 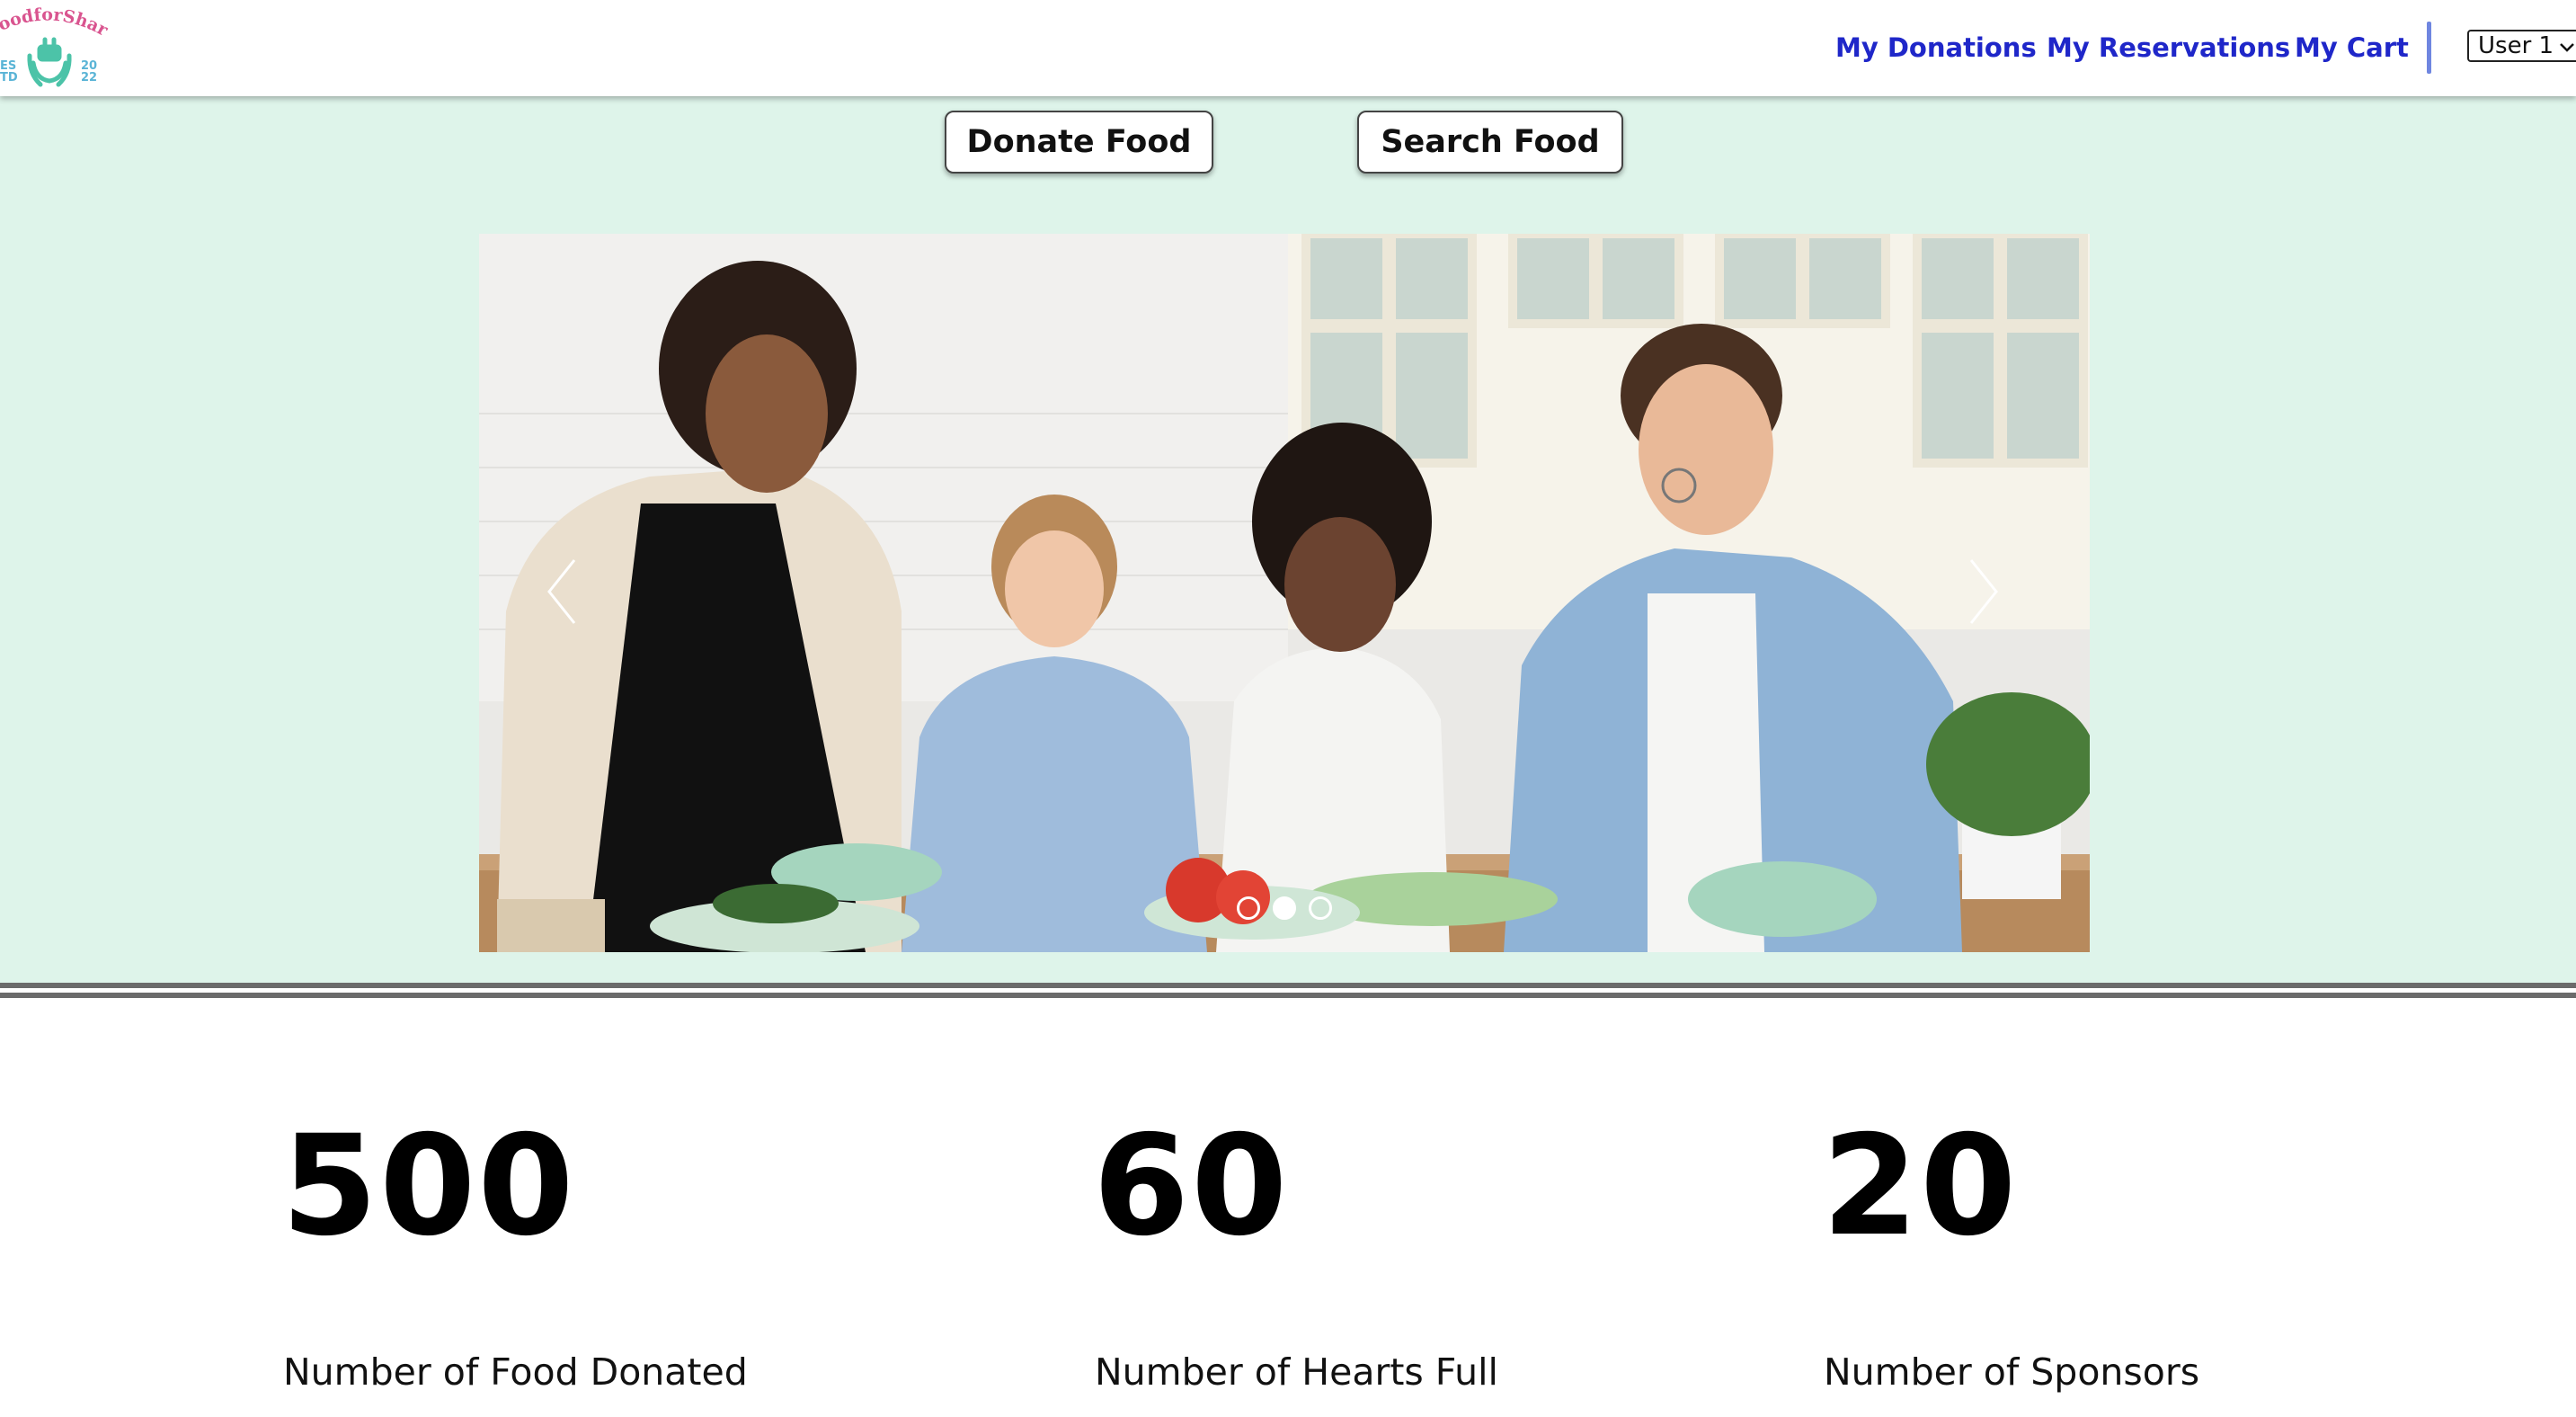 I want to click on carousel-indicators, so click(x=1284, y=908).